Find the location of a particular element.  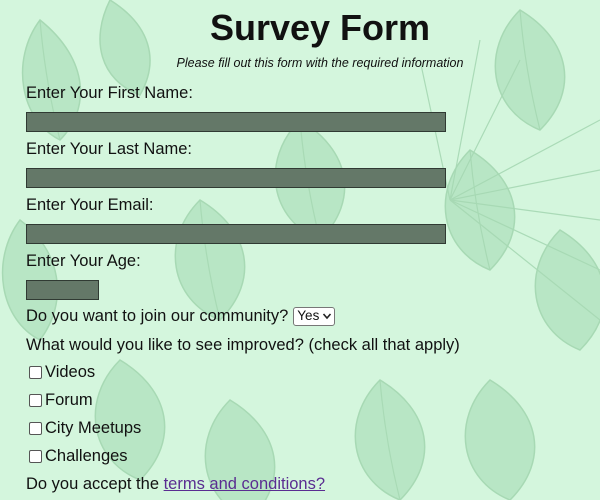

community-select: Yes is located at coordinates (314, 316).